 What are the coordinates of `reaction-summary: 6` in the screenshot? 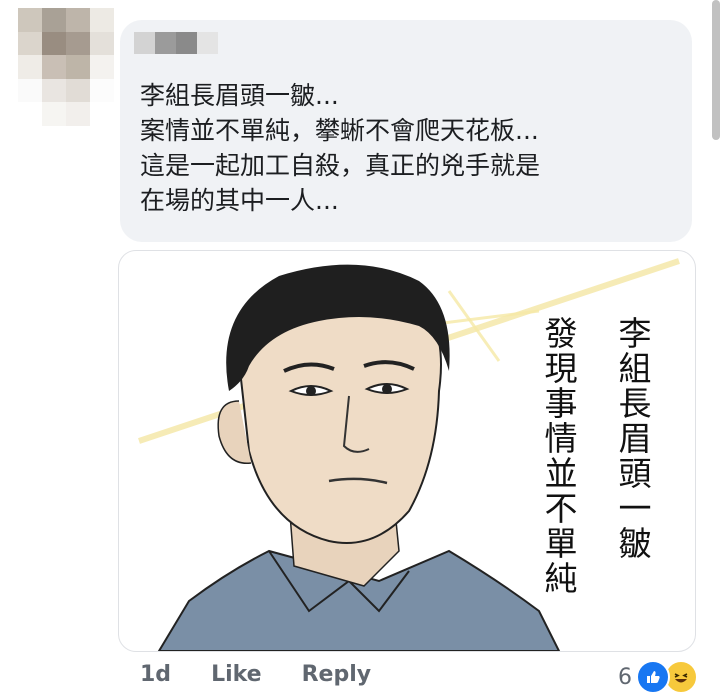 It's located at (658, 677).